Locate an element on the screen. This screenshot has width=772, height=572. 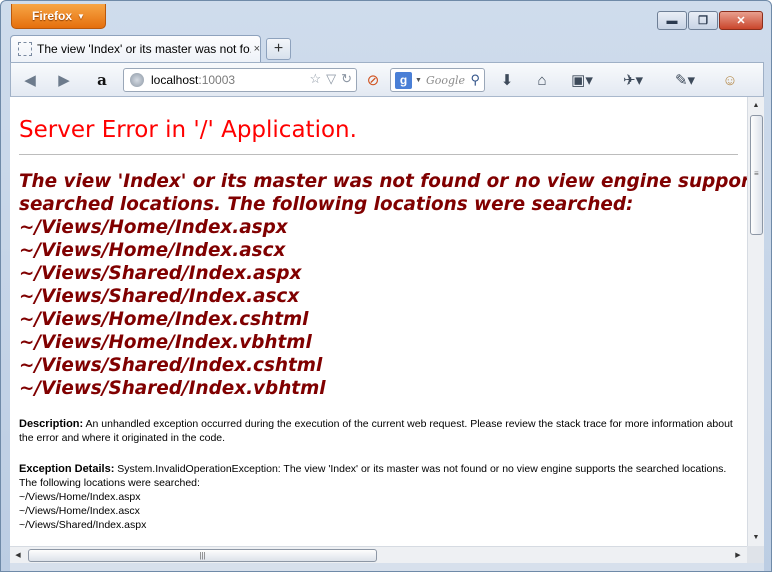
tab-close-icon: × is located at coordinates (257, 49).